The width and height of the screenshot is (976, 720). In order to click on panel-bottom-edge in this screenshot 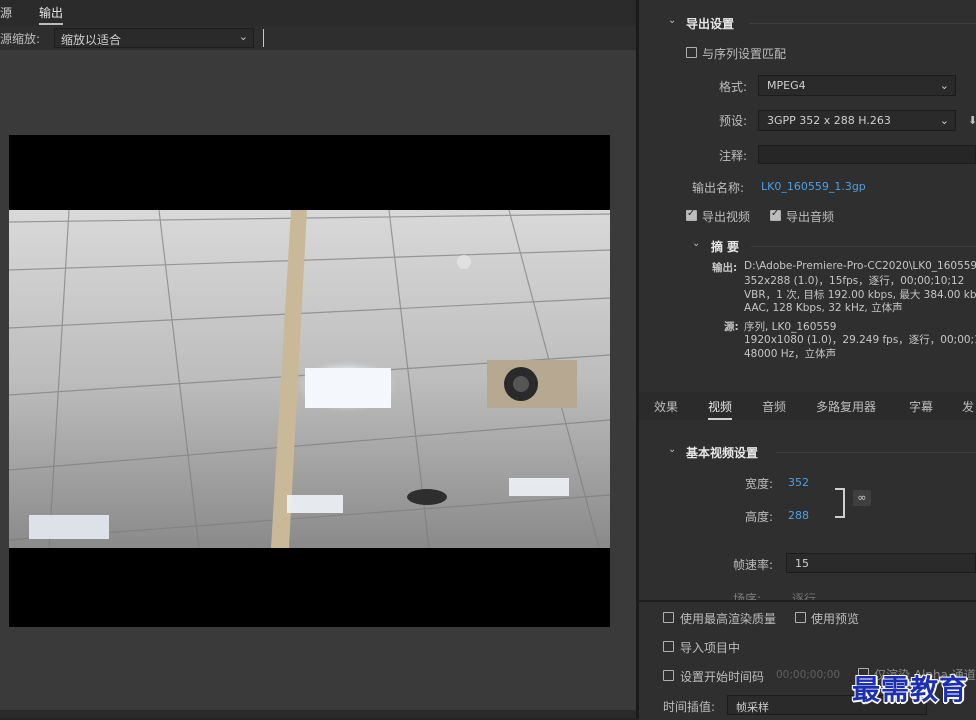, I will do `click(318, 714)`.